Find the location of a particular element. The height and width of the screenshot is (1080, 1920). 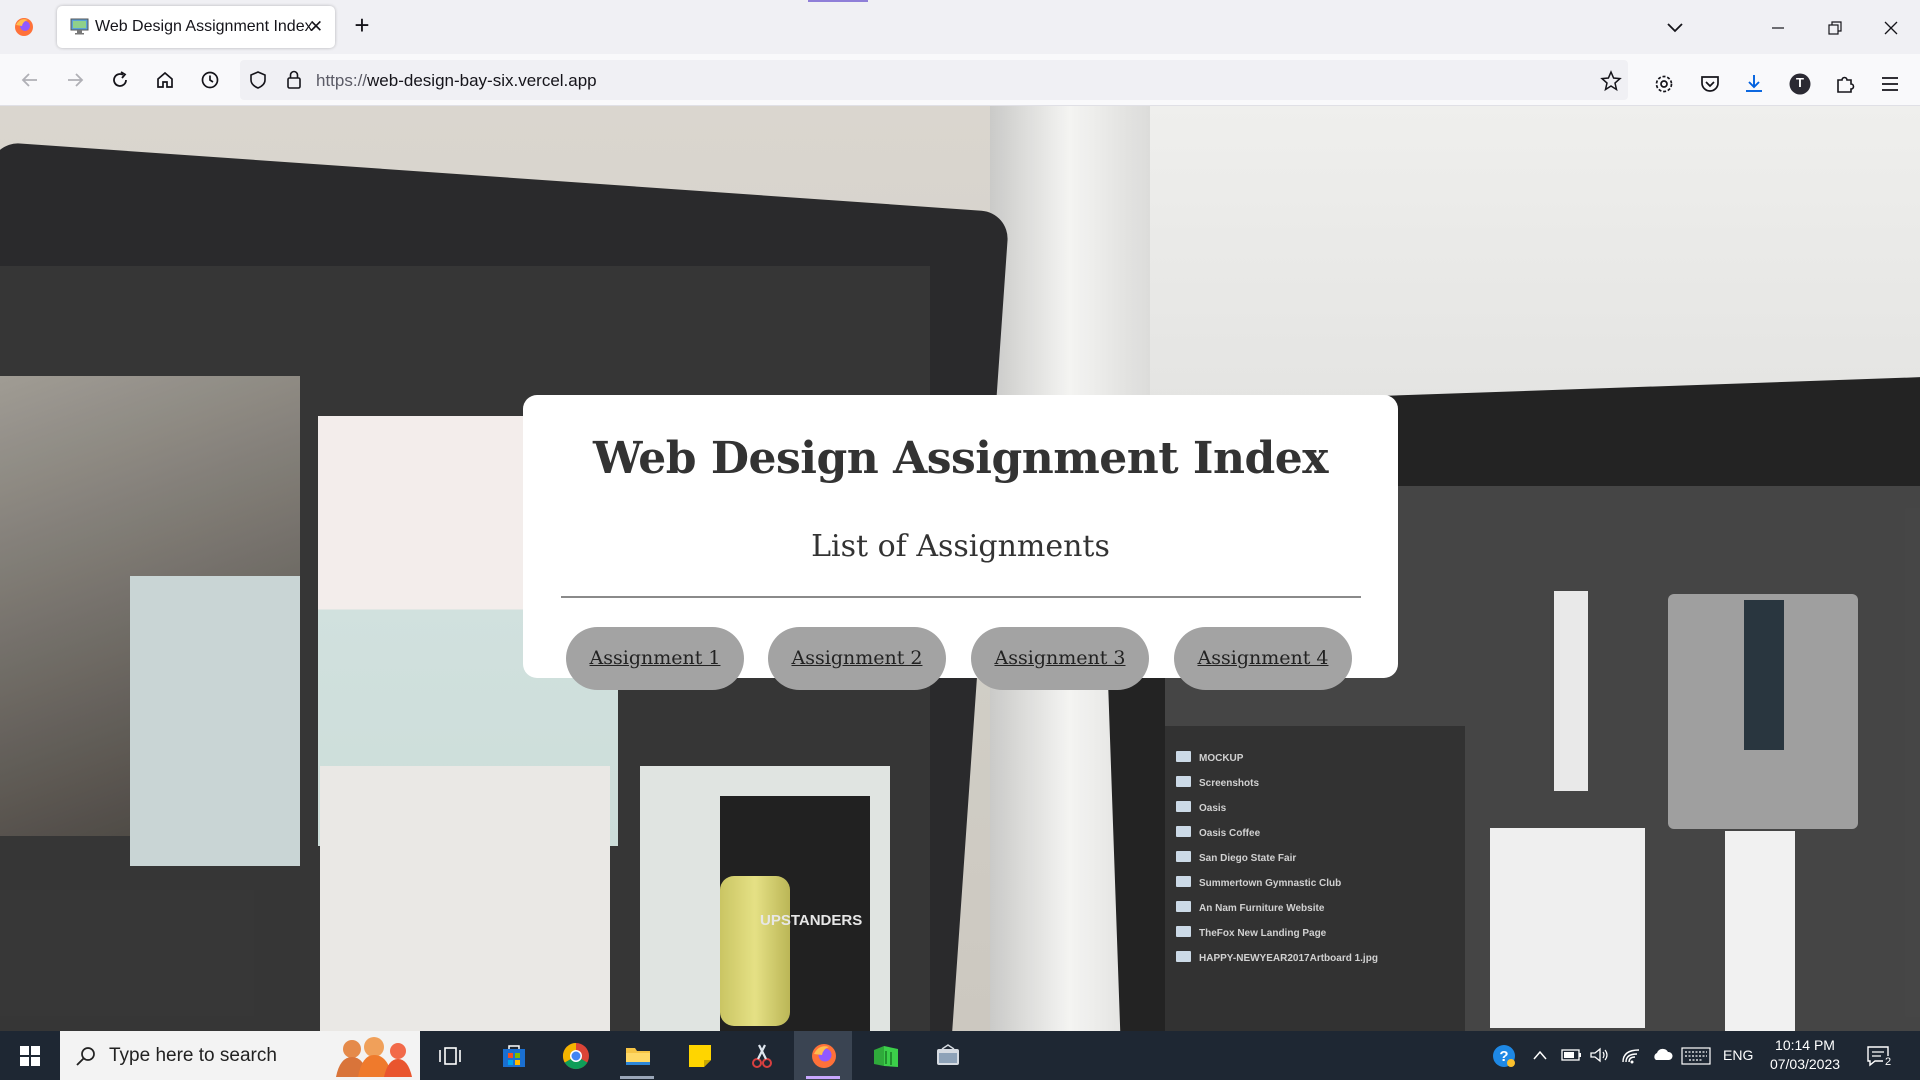

downloads-icon is located at coordinates (1754, 84).